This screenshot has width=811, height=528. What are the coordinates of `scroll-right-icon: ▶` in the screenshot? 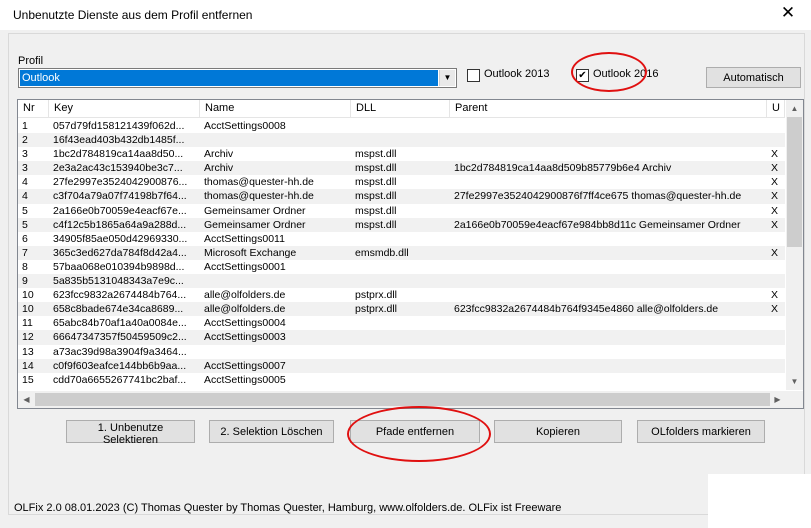 It's located at (777, 399).